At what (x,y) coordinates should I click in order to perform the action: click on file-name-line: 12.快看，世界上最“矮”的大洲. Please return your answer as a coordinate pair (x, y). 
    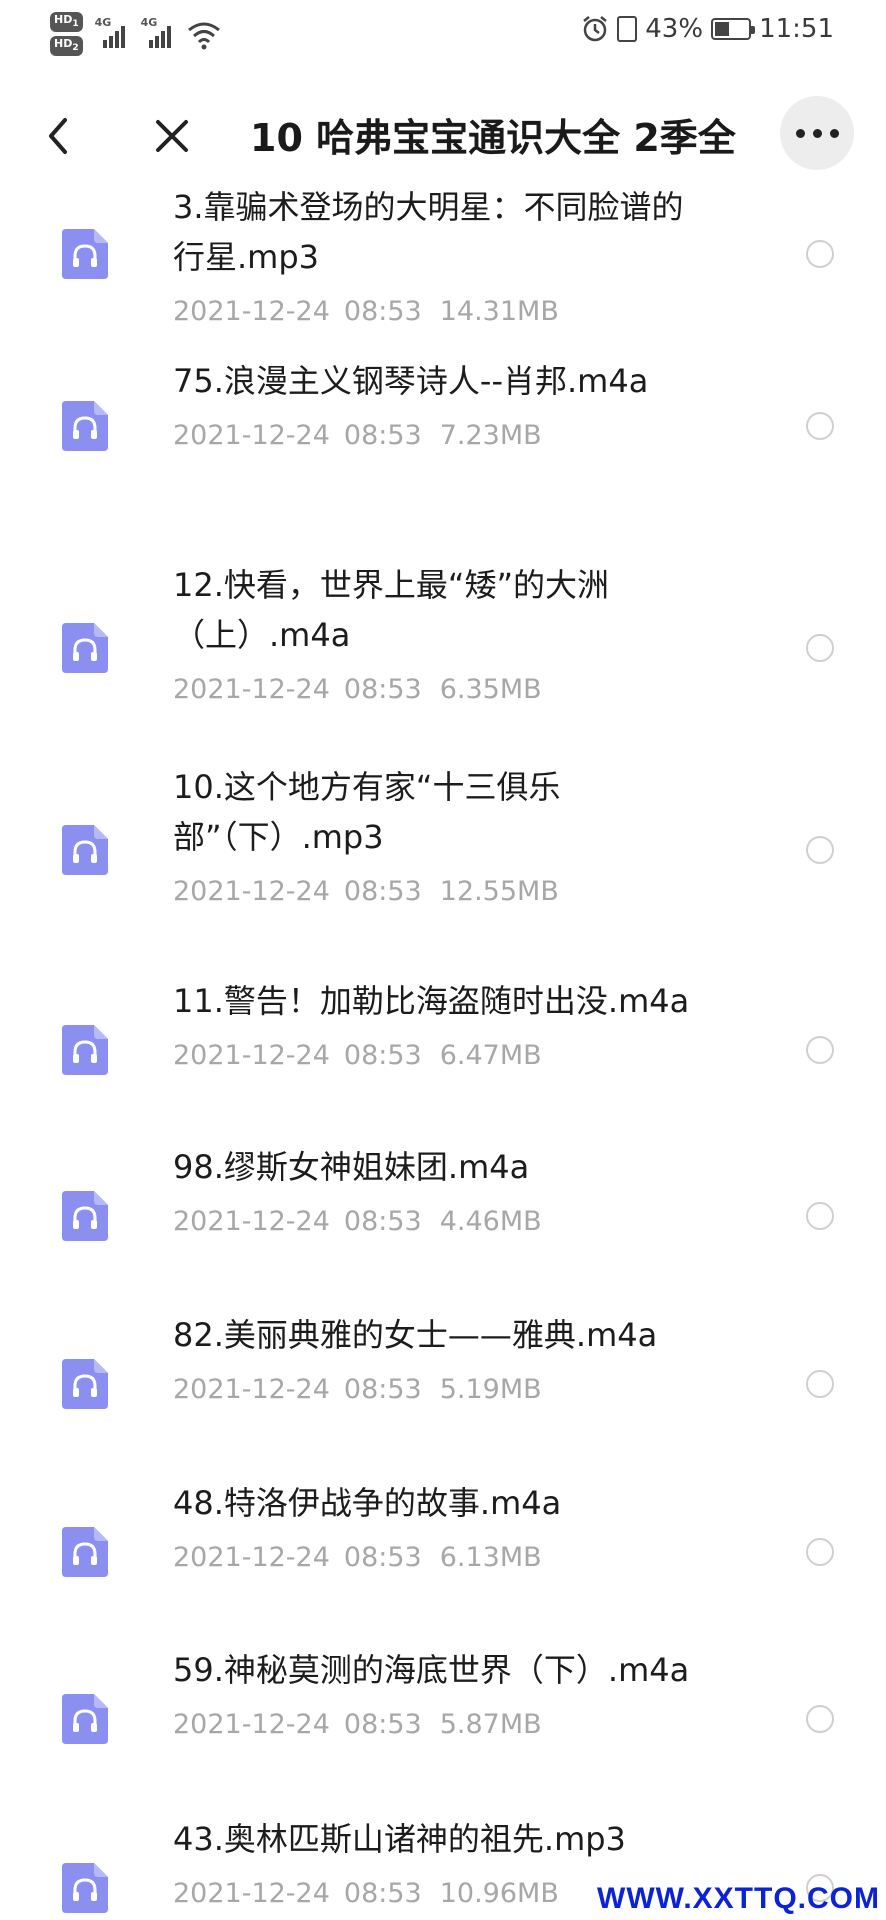
    Looking at the image, I should click on (391, 585).